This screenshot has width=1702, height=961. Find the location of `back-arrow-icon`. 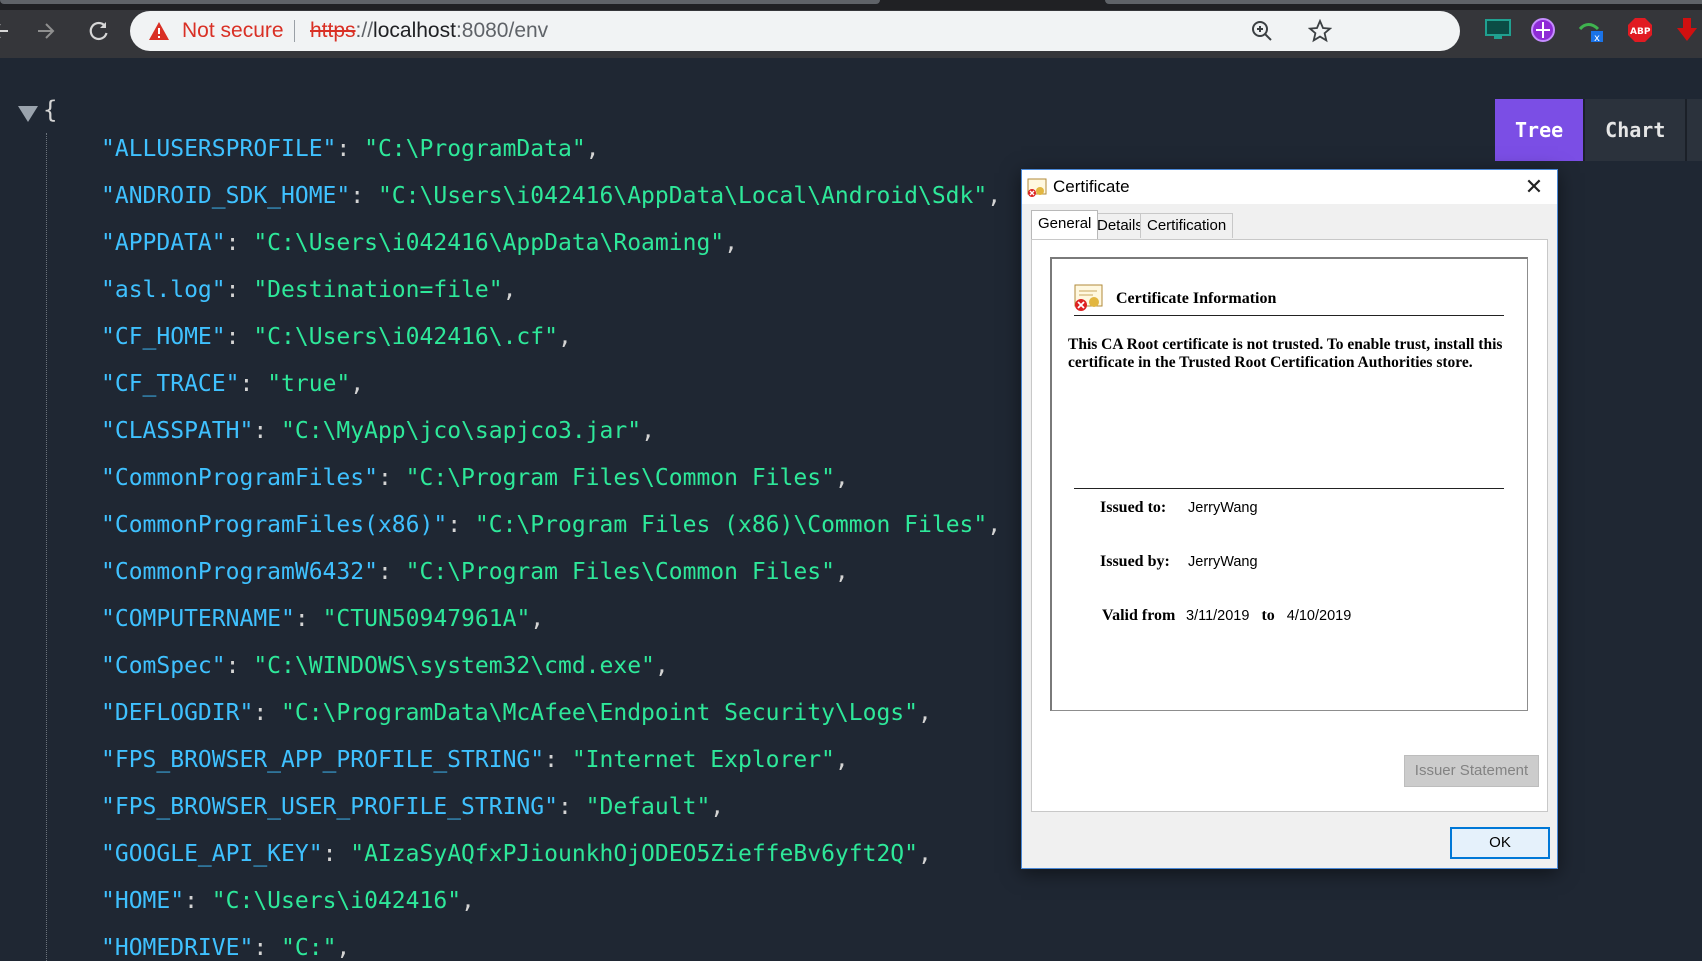

back-arrow-icon is located at coordinates (4, 31).